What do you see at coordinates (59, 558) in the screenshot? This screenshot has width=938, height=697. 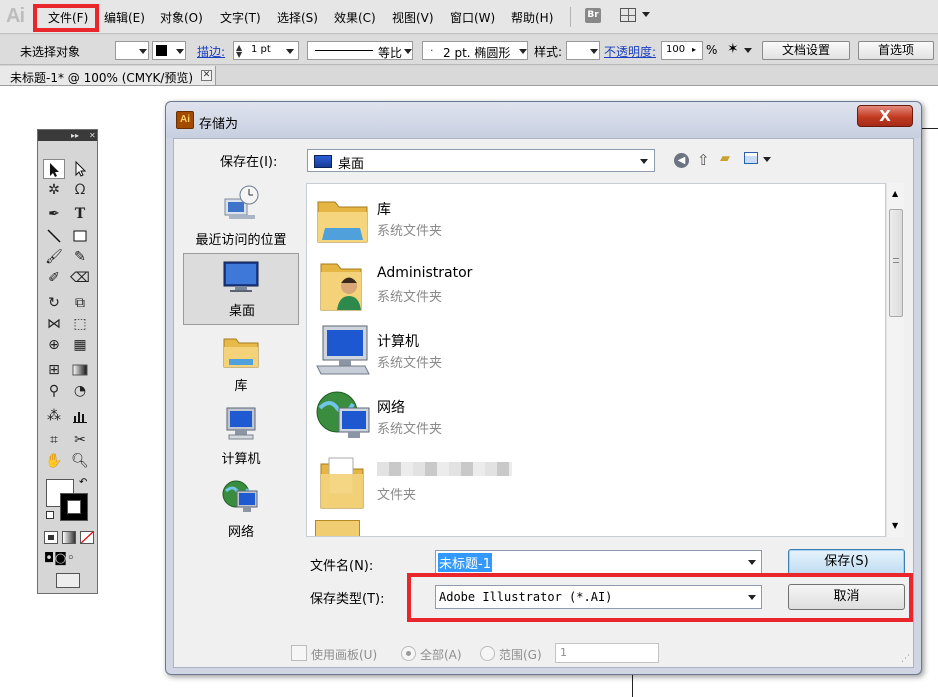 I see `drawing-mode-icon: ◘◙◦` at bounding box center [59, 558].